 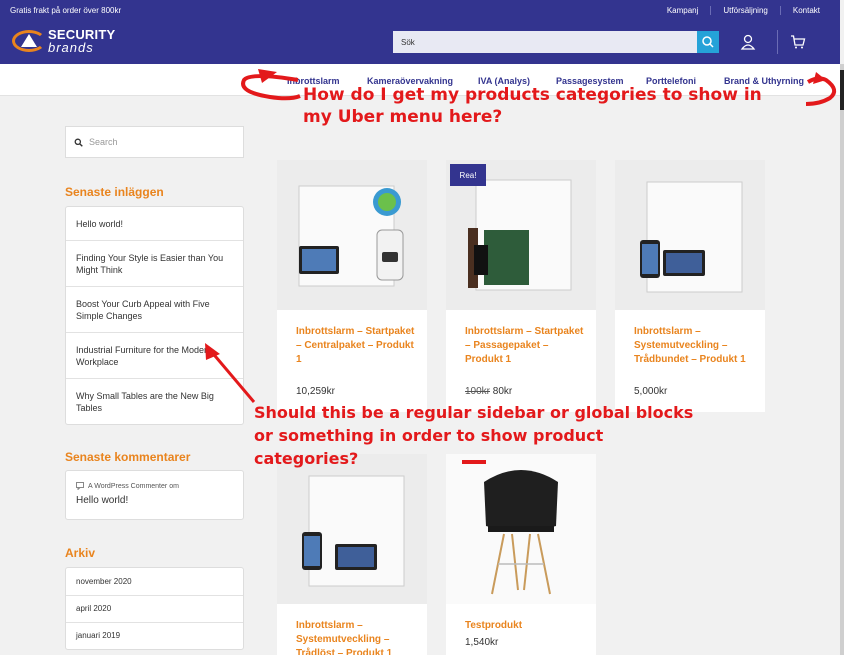 What do you see at coordinates (683, 10) in the screenshot?
I see `top-link-kampanj: Kampanj` at bounding box center [683, 10].